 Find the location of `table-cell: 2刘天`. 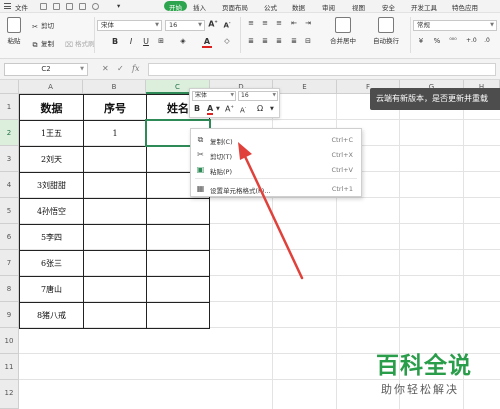

table-cell: 2刘天 is located at coordinates (52, 160).